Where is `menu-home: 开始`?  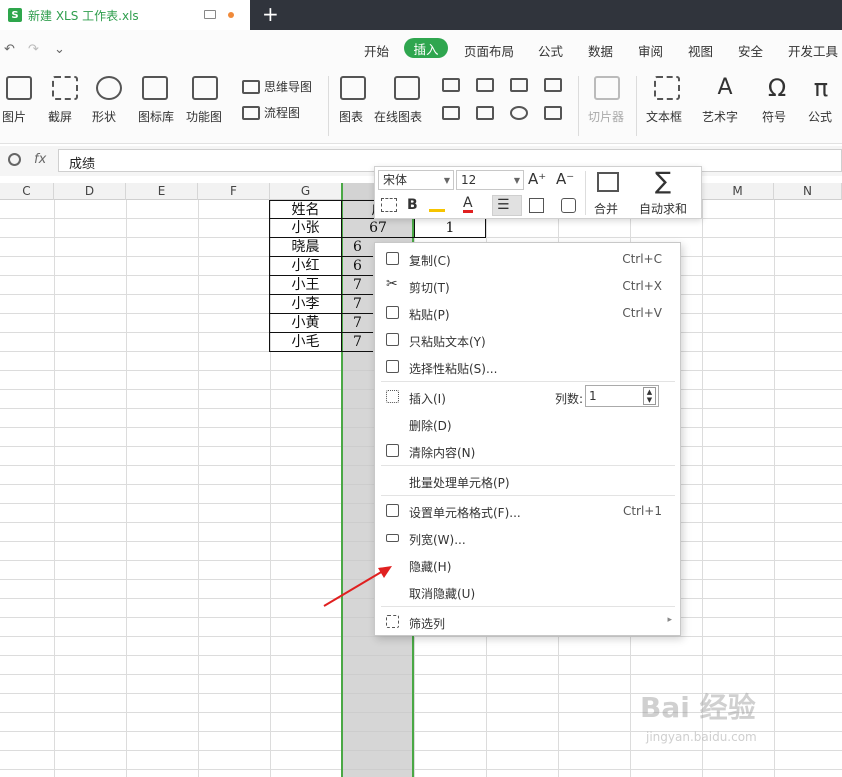
menu-home: 开始 is located at coordinates (376, 50).